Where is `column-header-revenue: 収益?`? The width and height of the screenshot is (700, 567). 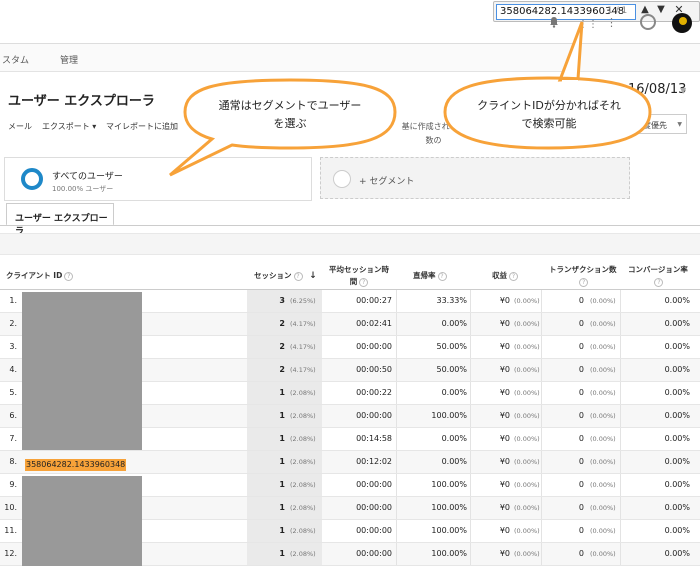 column-header-revenue: 収益? is located at coordinates (505, 275).